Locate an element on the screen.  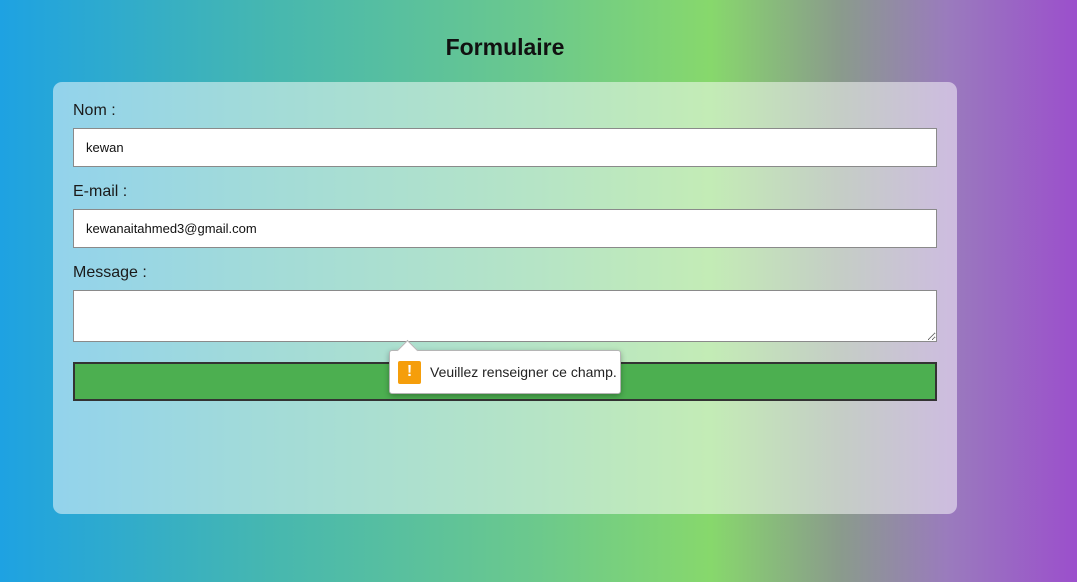
message-textarea is located at coordinates (505, 316).